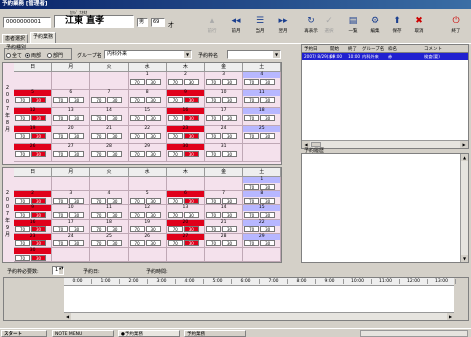  What do you see at coordinates (185, 81) in the screenshot?
I see `calendar-day: 2 70 30` at bounding box center [185, 81].